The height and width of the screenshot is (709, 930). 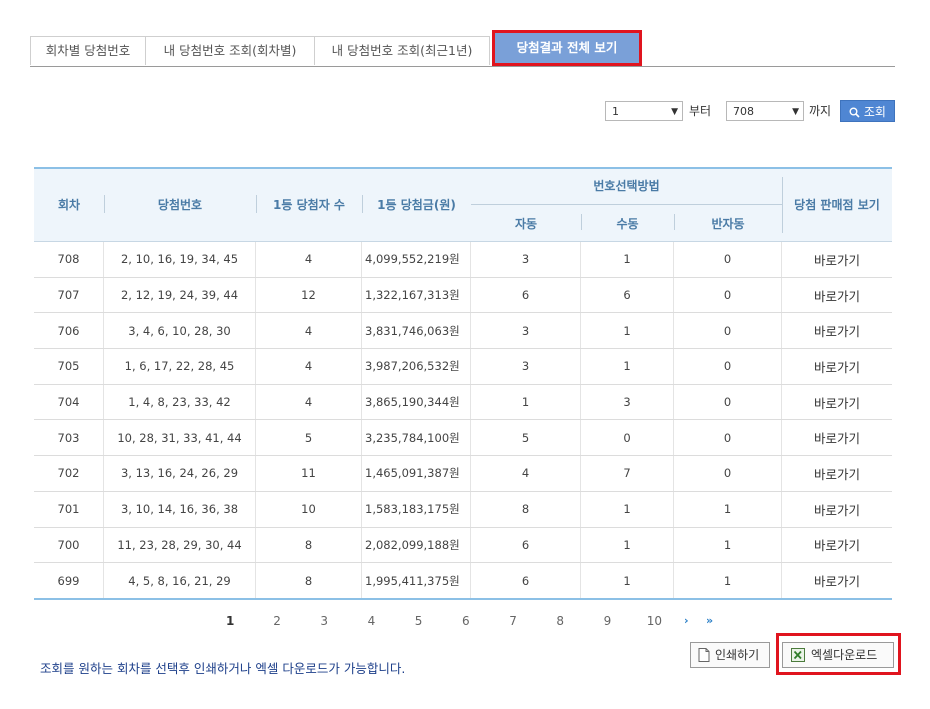 What do you see at coordinates (837, 205) in the screenshot?
I see `header-shop: 당첨 판매점 보기` at bounding box center [837, 205].